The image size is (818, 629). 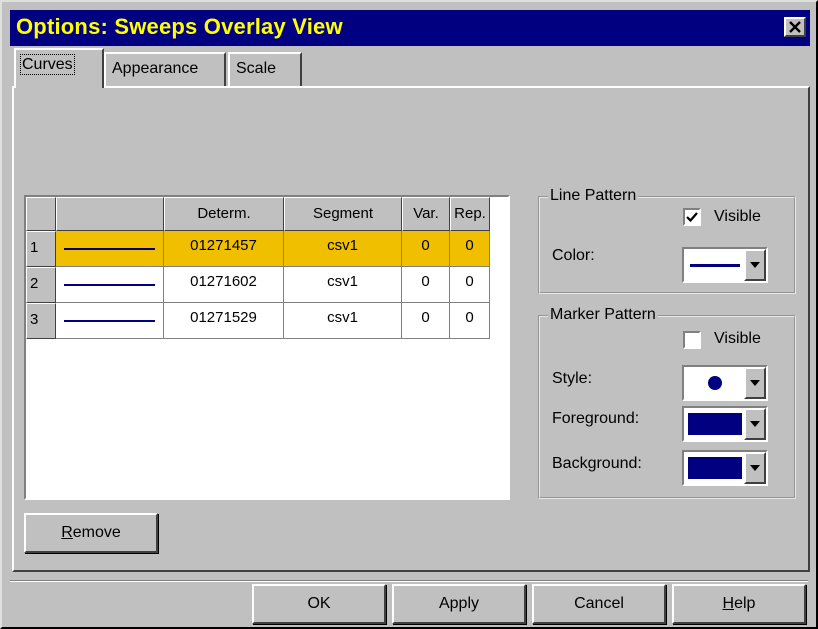 I want to click on marker-pattern-legend: Marker Pattern, so click(x=603, y=315).